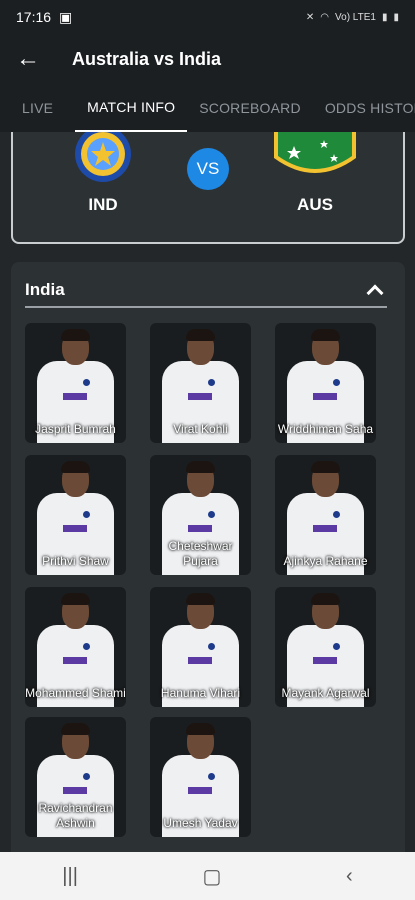  I want to click on match-card: IND VS AUS, so click(208, 188).